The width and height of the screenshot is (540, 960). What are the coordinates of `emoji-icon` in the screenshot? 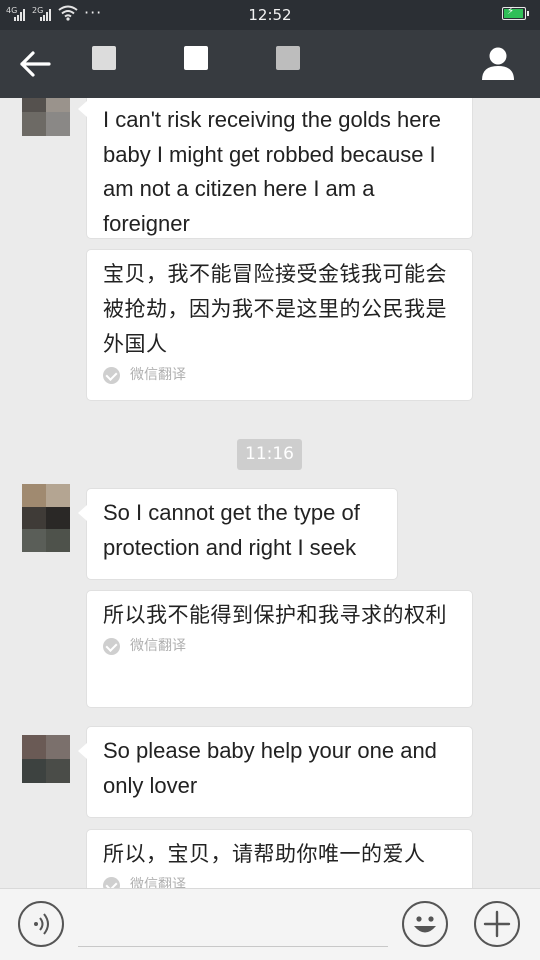 It's located at (425, 924).